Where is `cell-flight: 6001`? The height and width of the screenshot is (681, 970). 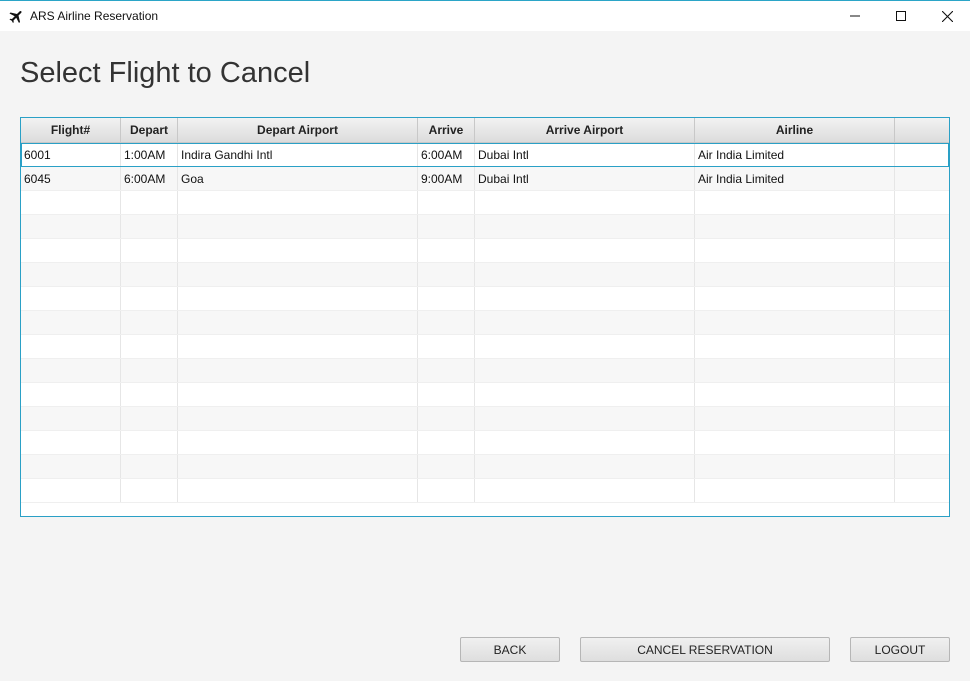 cell-flight: 6001 is located at coordinates (71, 154).